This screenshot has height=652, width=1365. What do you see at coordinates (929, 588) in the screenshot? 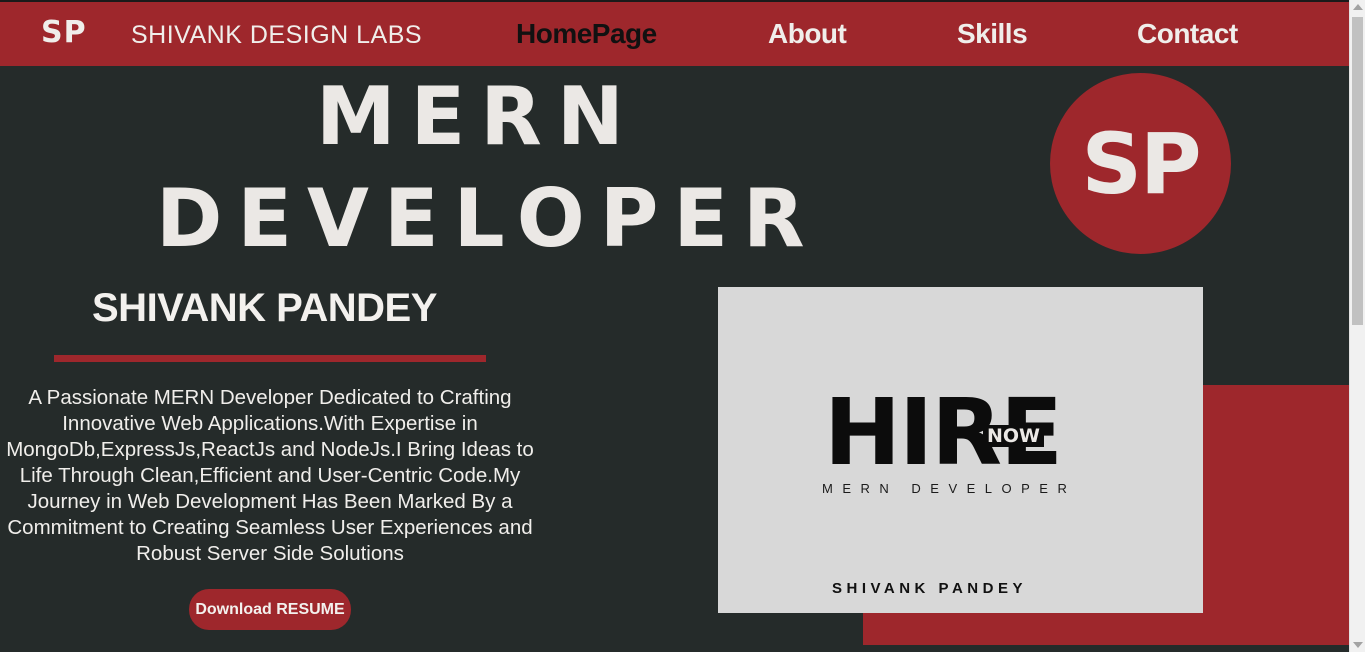
I see `card-name: SHIVANK PANDEY` at bounding box center [929, 588].